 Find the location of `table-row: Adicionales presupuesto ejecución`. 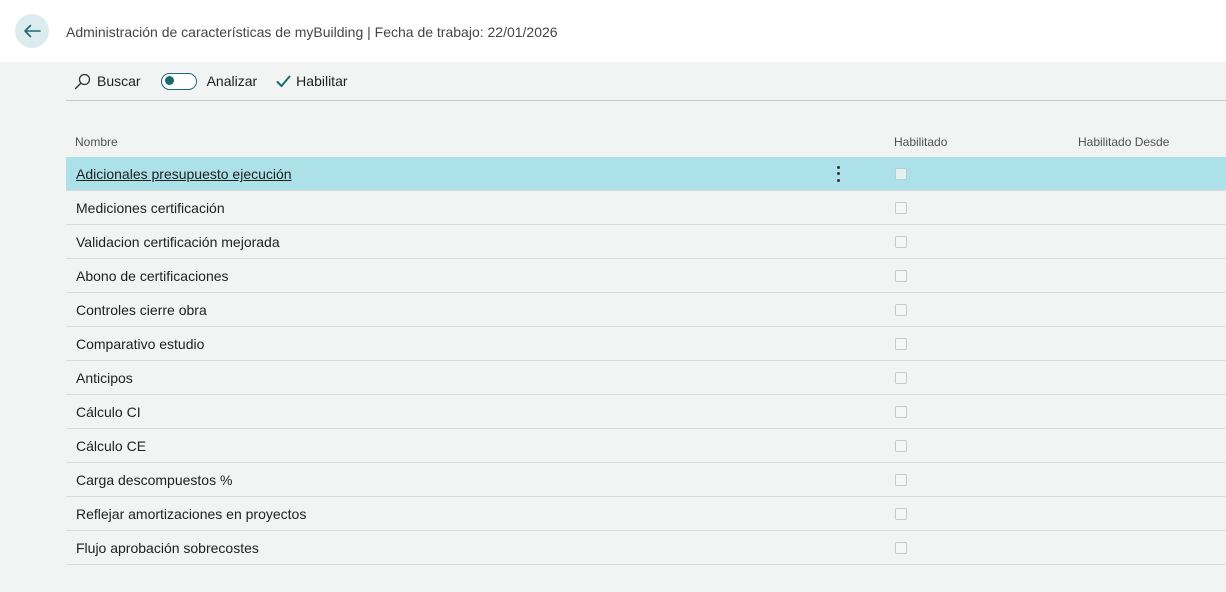

table-row: Adicionales presupuesto ejecución is located at coordinates (646, 174).